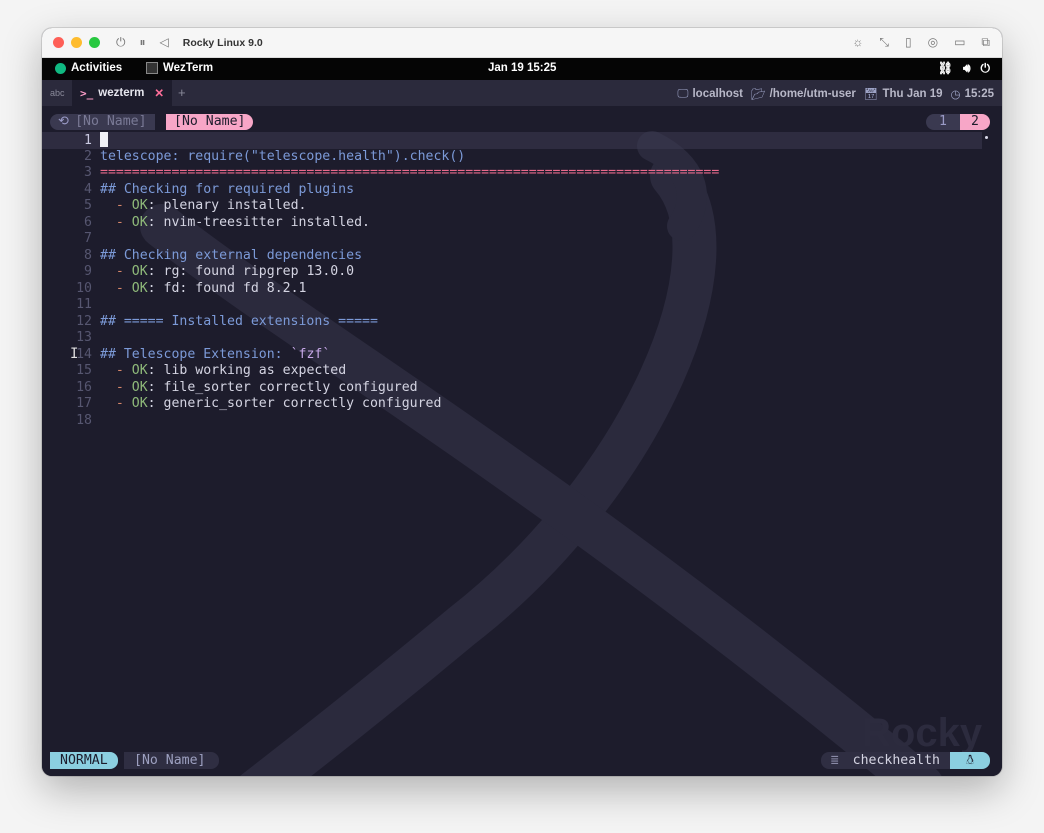 Image resolution: width=1044 pixels, height=833 pixels. What do you see at coordinates (247, 370) in the screenshot?
I see `syntax-token: : lib working as expected` at bounding box center [247, 370].